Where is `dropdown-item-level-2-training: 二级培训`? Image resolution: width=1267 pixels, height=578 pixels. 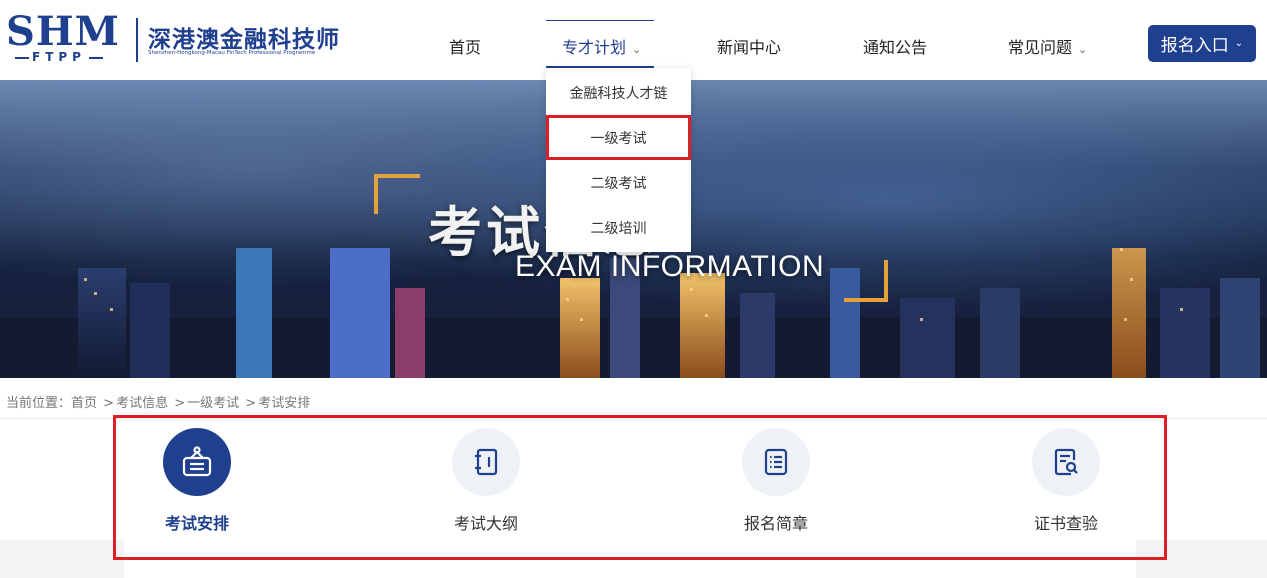
dropdown-item-level-2-training: 二级培训 is located at coordinates (618, 227).